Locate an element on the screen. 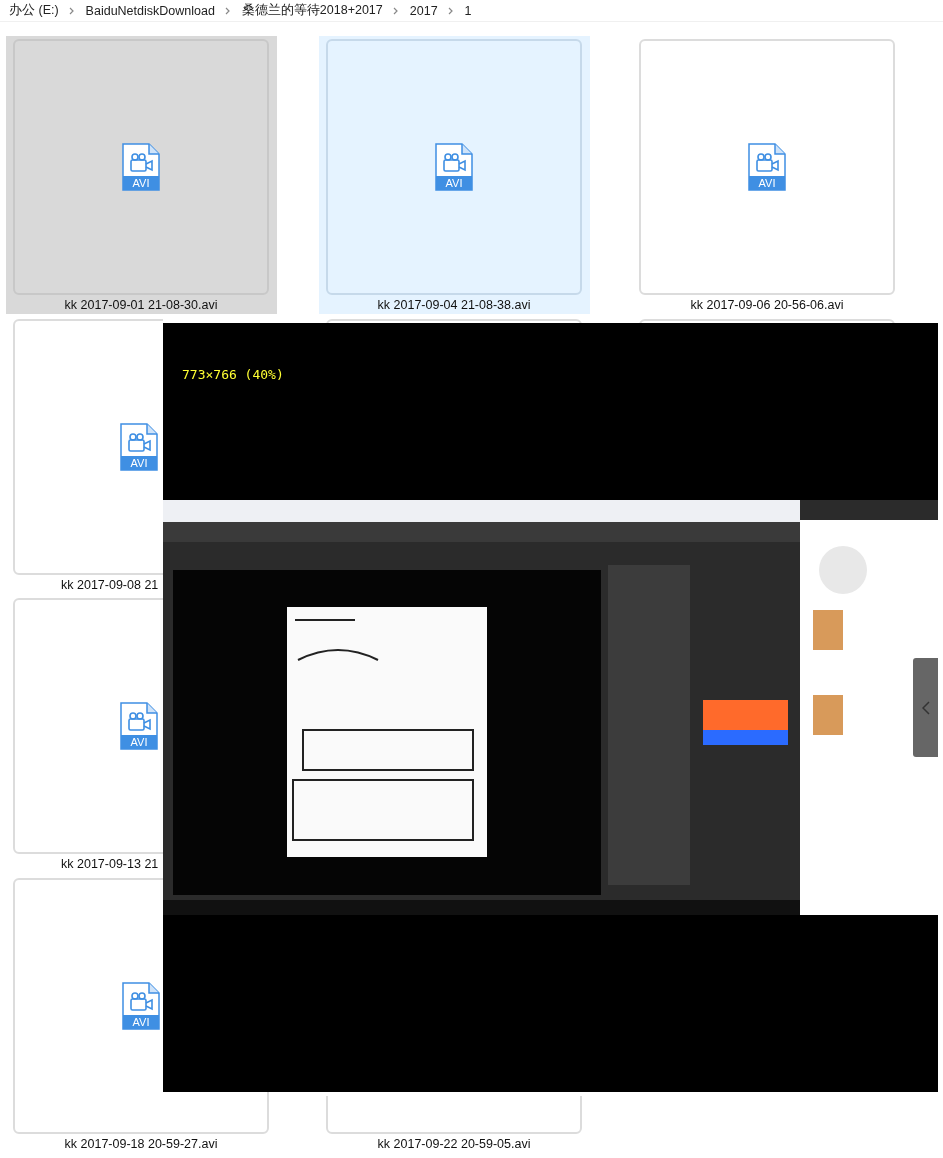 The height and width of the screenshot is (1158, 943). file-name: kk 2017-09-04 21-08-38.avi is located at coordinates (454, 305).